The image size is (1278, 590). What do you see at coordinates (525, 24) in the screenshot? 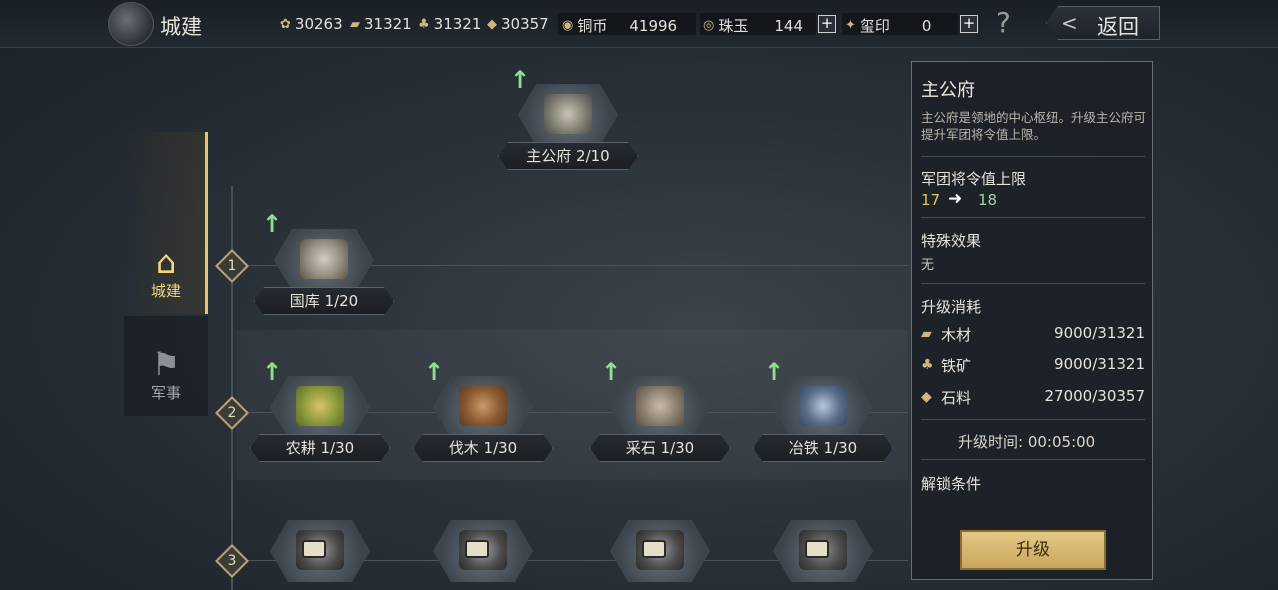
I see `stone-amount: 30357` at bounding box center [525, 24].